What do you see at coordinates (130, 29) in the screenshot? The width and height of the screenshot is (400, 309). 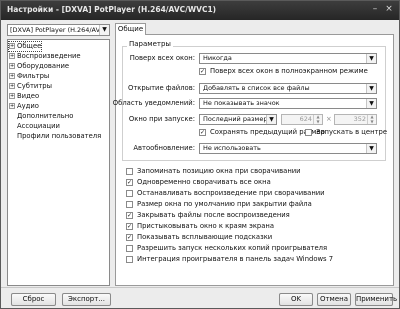 I see `tab-general: Общие` at bounding box center [130, 29].